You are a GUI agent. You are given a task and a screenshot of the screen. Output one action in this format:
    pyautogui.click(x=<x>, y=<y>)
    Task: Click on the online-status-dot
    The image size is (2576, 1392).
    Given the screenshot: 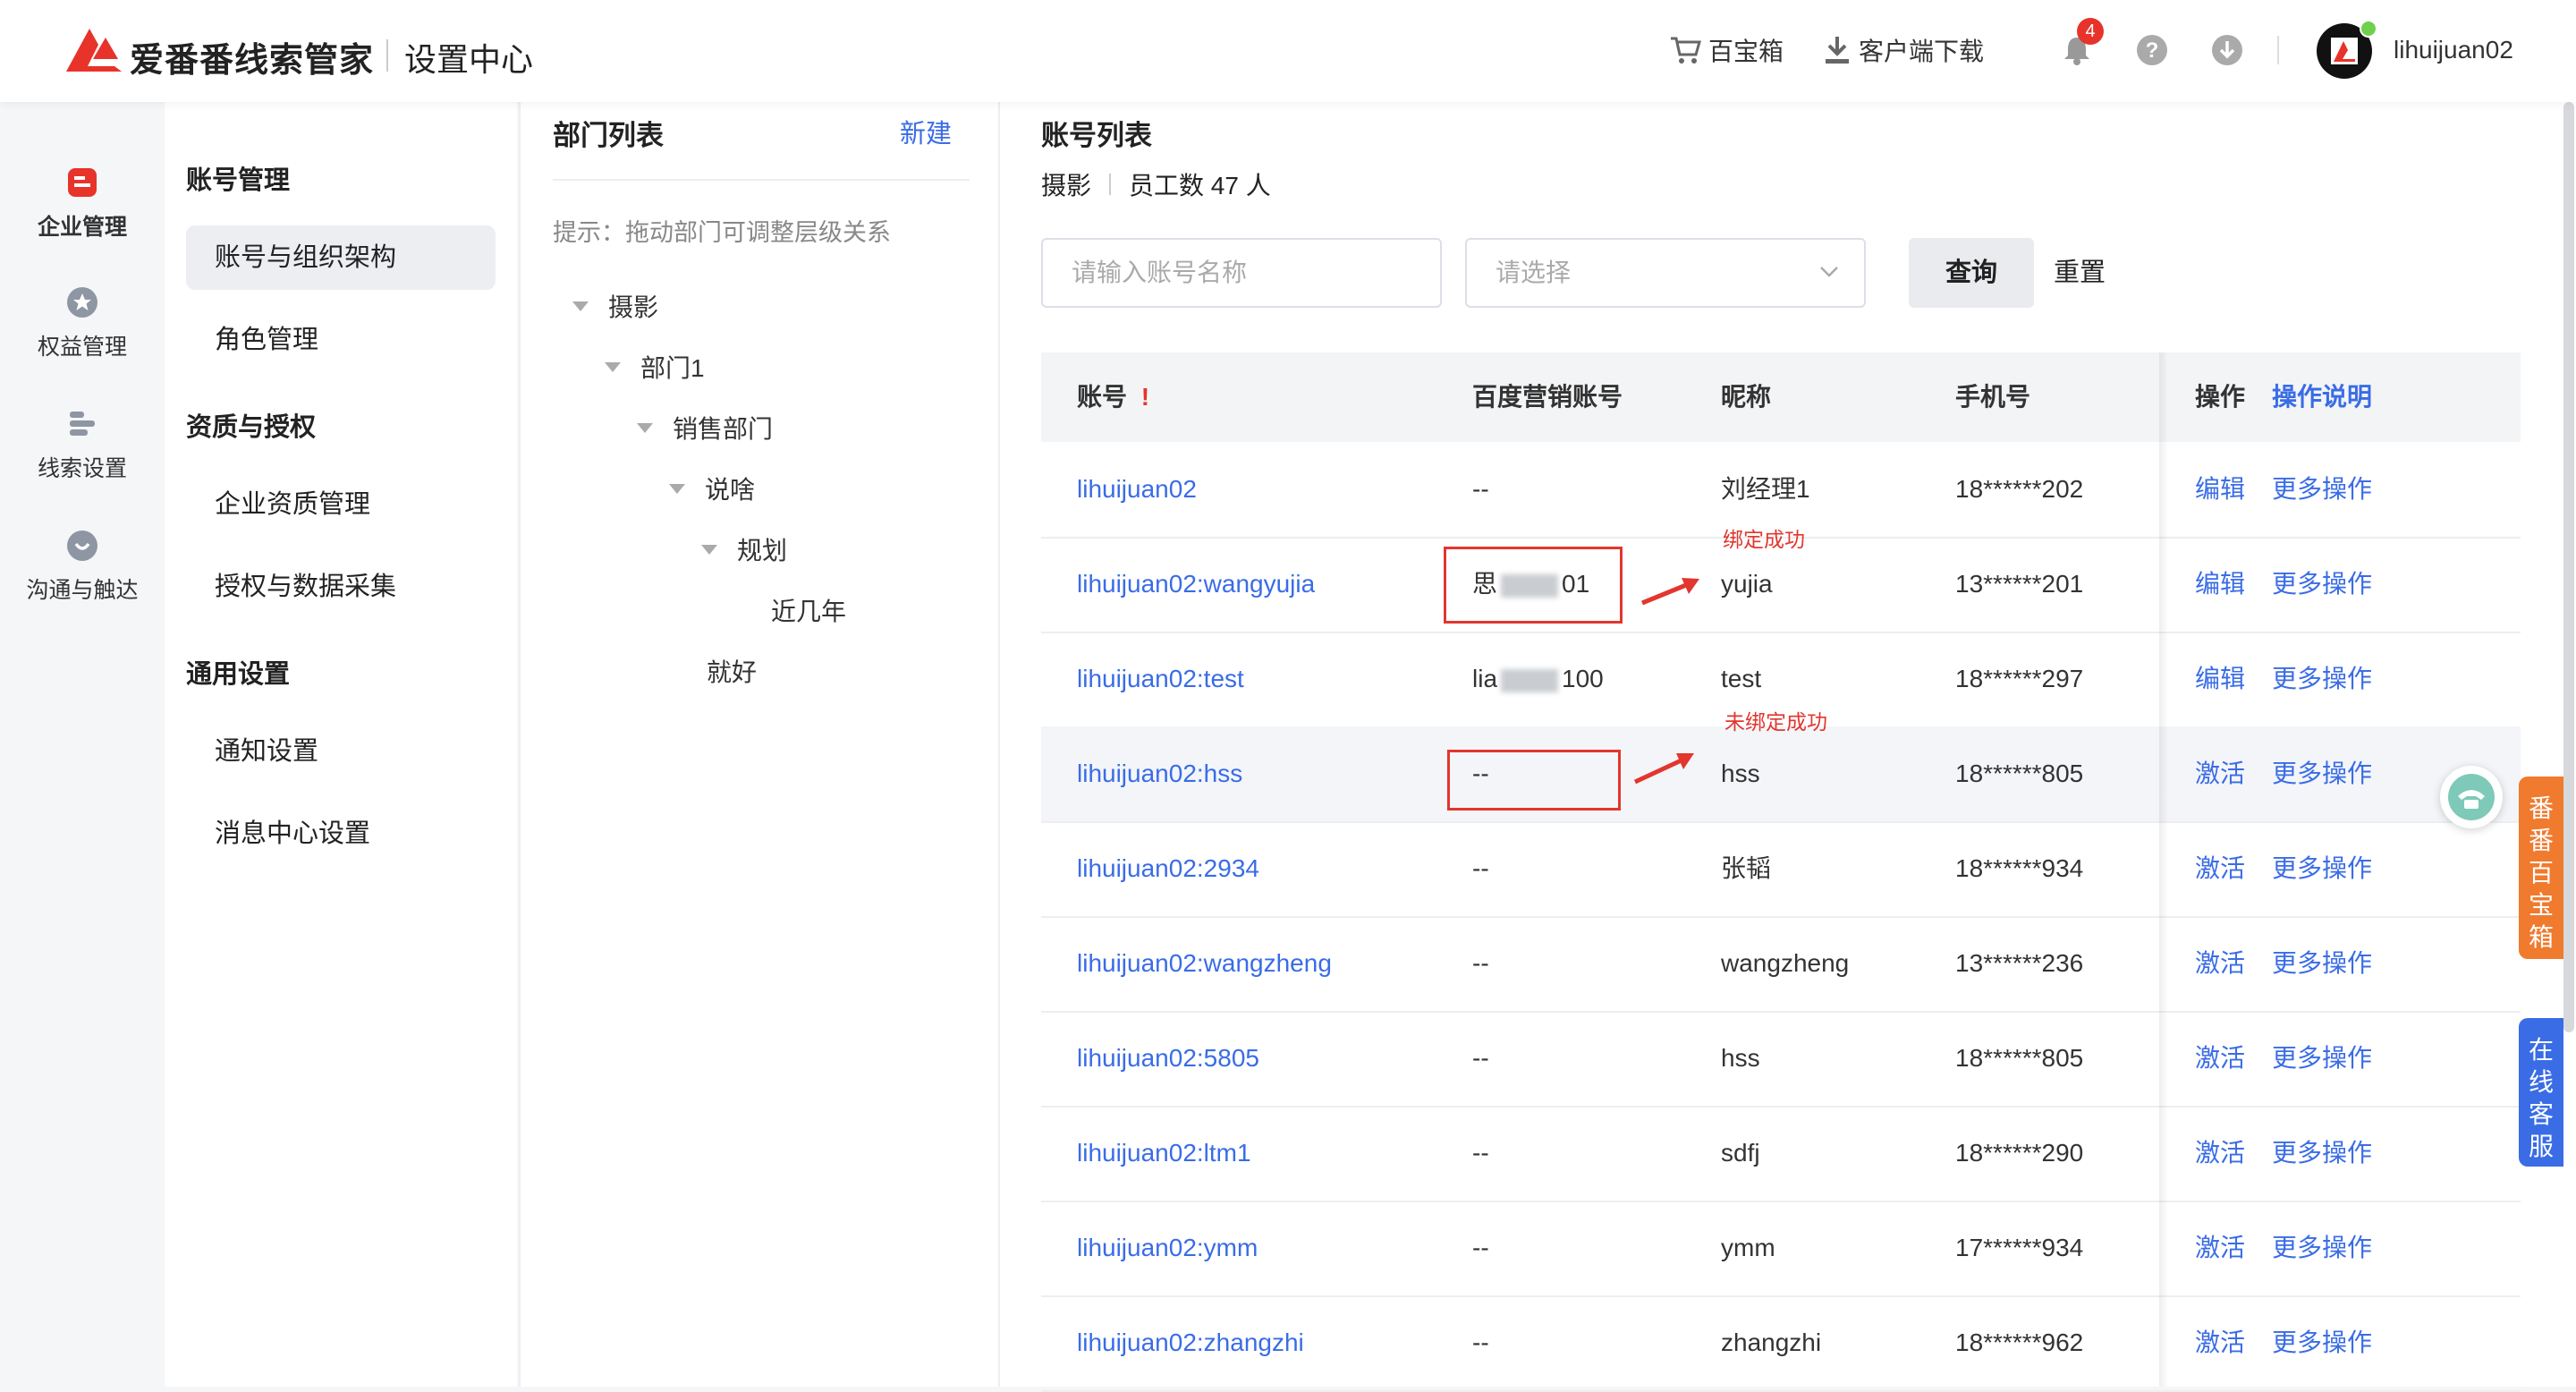 What is the action you would take?
    pyautogui.click(x=2368, y=29)
    